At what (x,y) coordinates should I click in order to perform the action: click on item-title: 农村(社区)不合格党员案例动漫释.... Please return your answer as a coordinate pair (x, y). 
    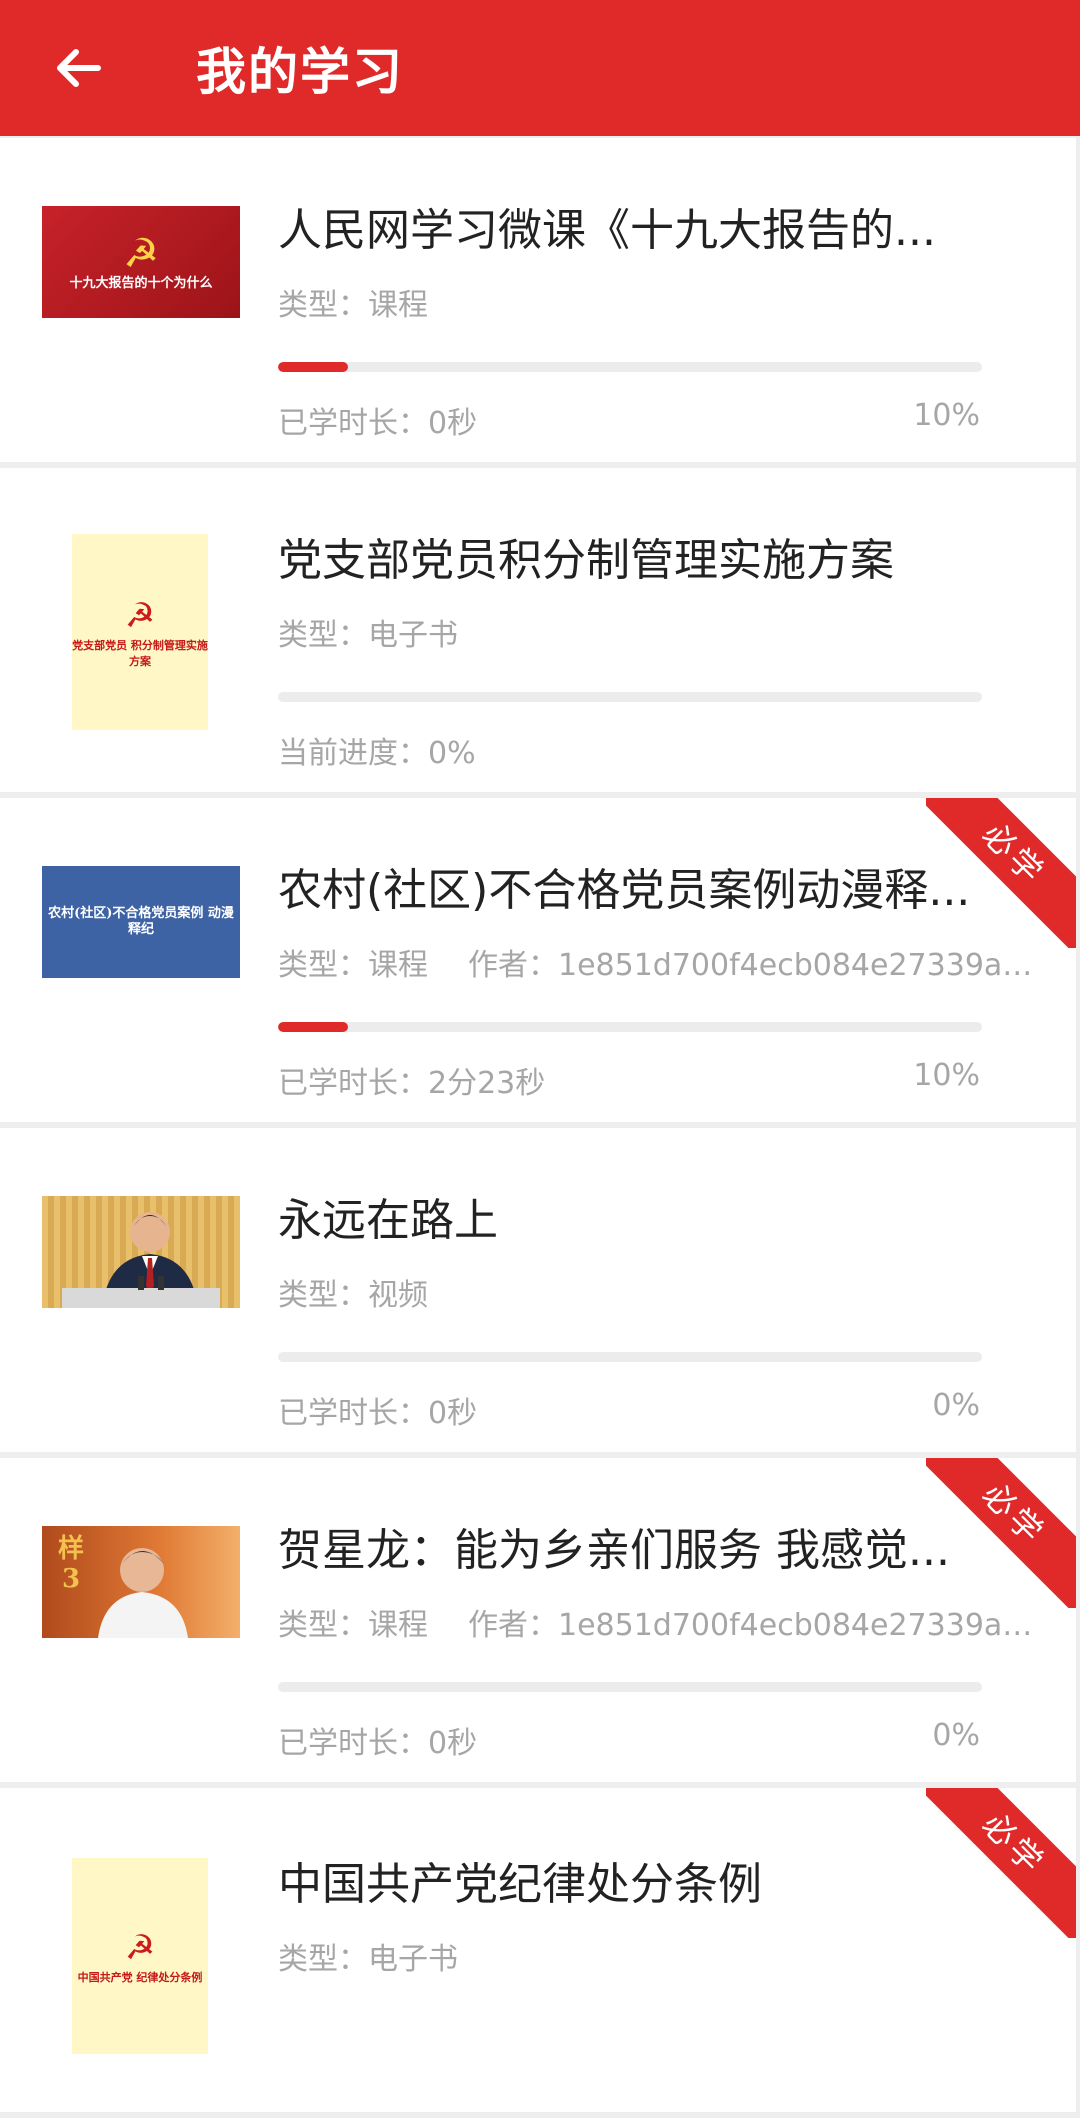
    Looking at the image, I should click on (624, 890).